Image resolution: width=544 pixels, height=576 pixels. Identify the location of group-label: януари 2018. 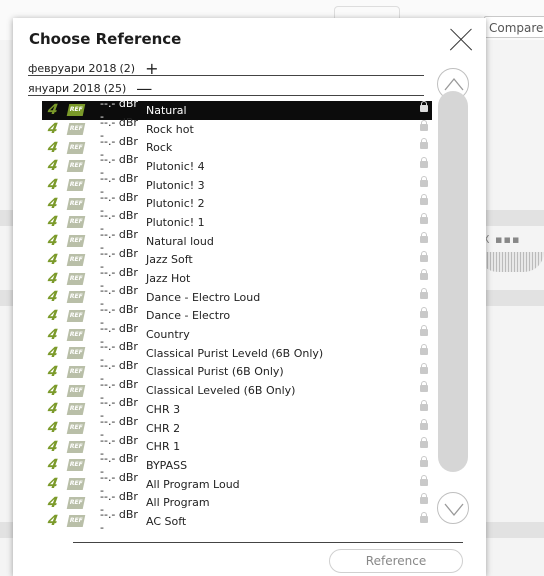
(64, 88).